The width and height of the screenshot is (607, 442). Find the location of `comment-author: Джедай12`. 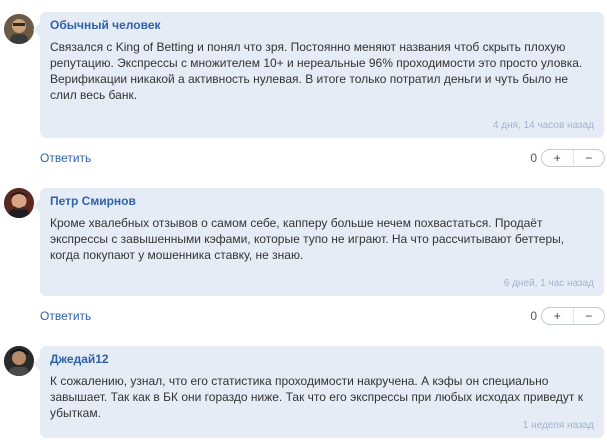

comment-author: Джедай12 is located at coordinates (79, 359).